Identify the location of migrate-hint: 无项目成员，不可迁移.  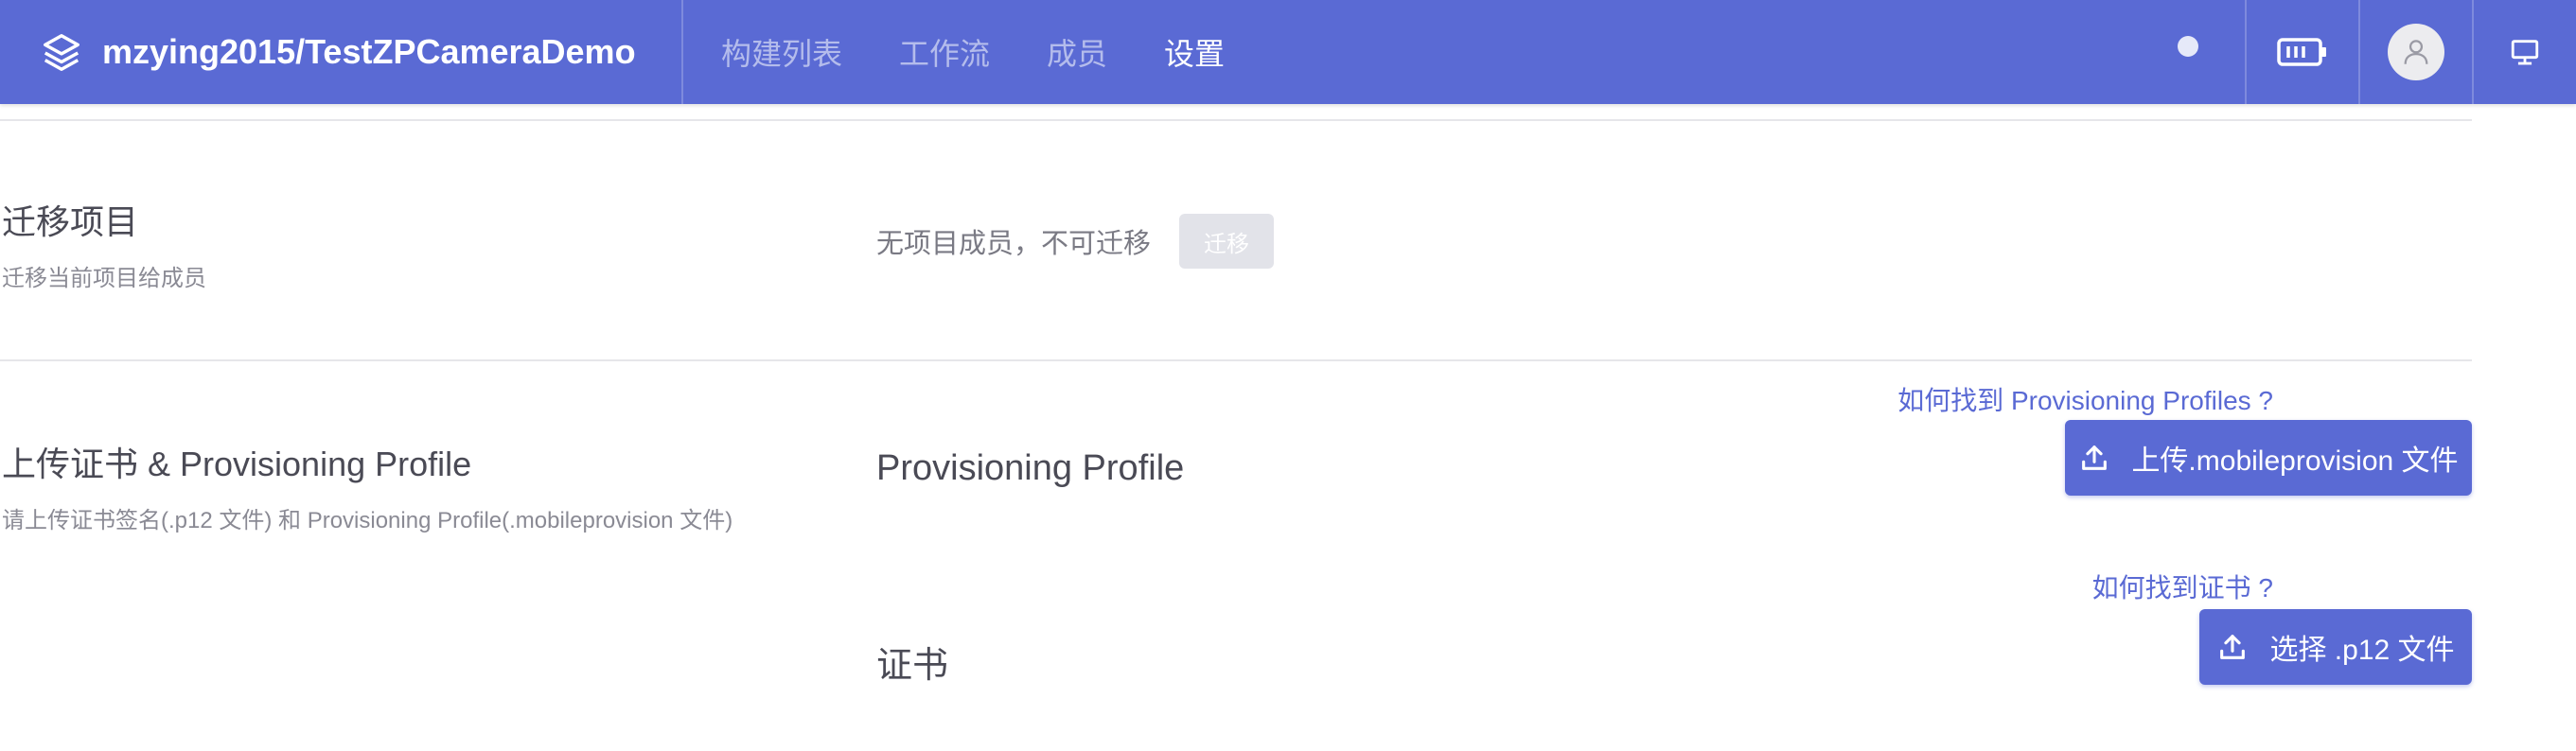
(1014, 244).